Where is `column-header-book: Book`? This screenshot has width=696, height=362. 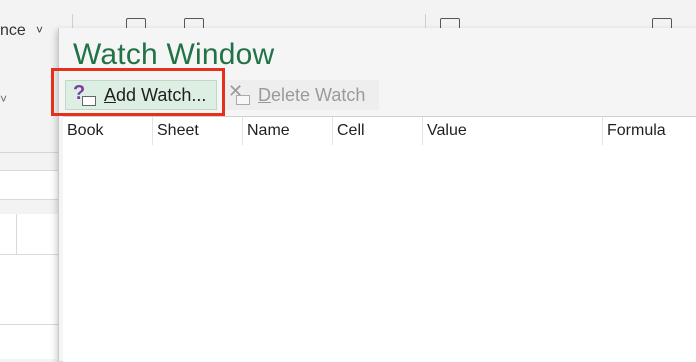
column-header-book: Book is located at coordinates (108, 131).